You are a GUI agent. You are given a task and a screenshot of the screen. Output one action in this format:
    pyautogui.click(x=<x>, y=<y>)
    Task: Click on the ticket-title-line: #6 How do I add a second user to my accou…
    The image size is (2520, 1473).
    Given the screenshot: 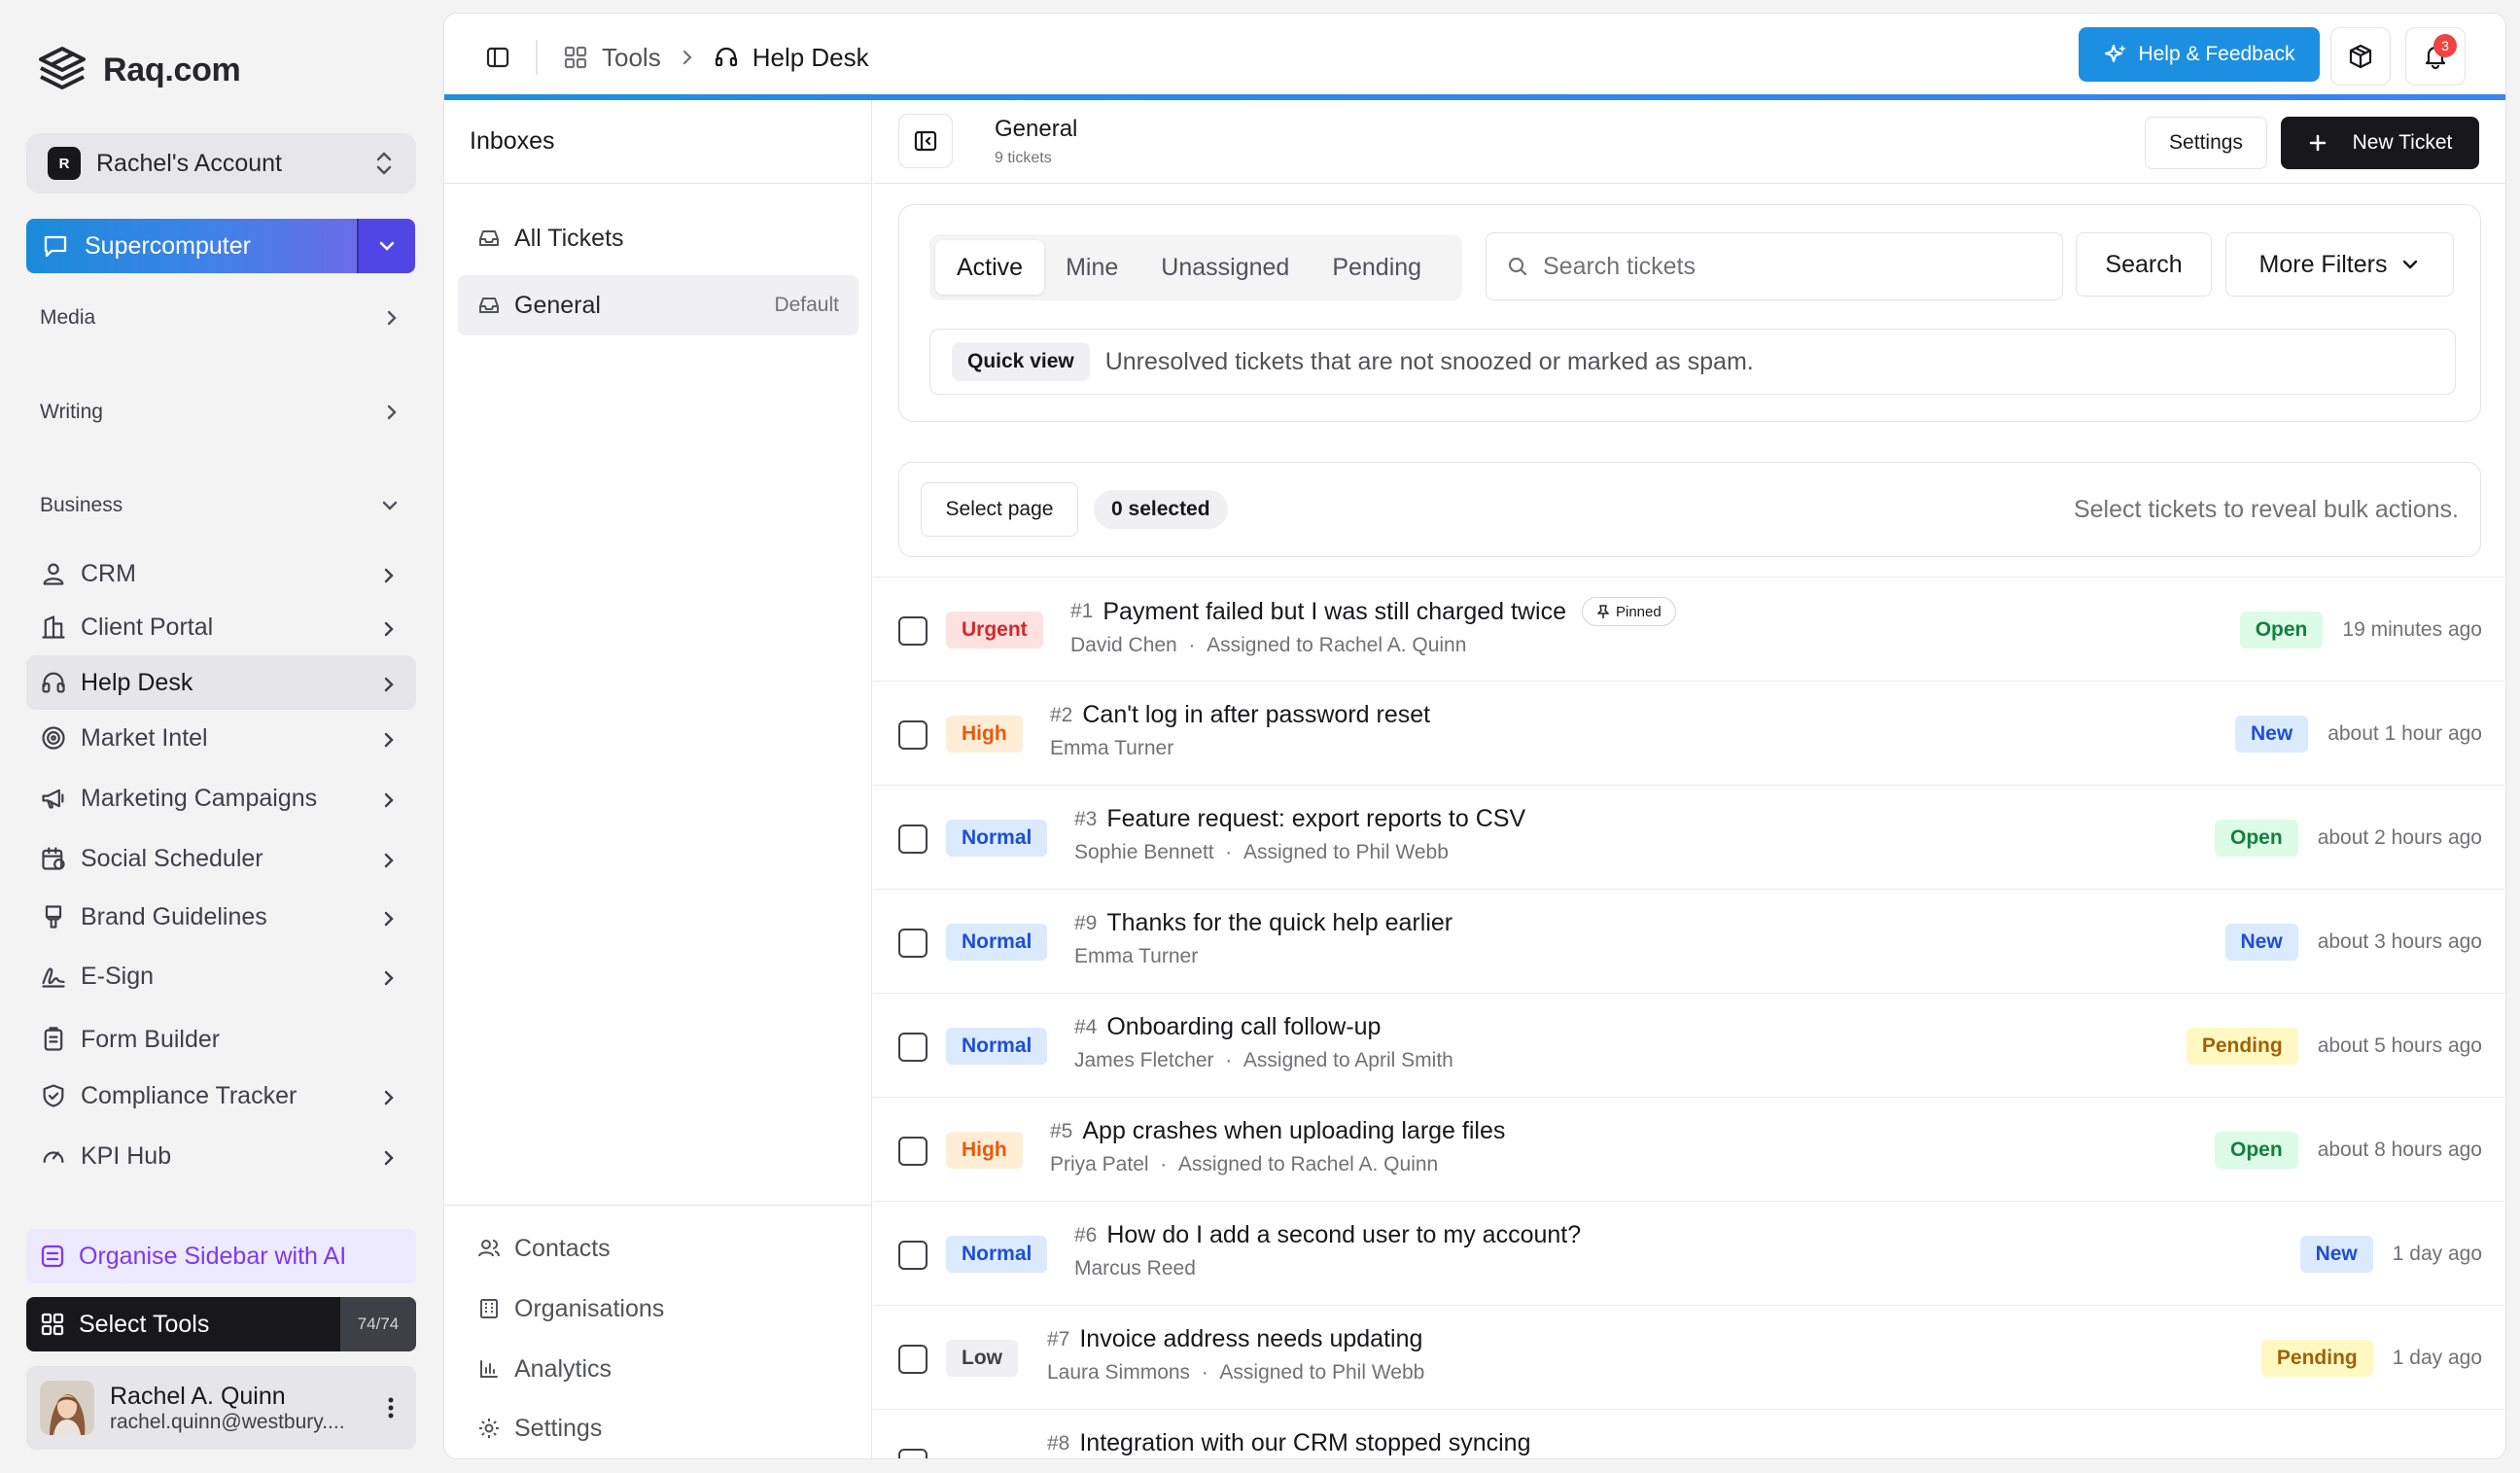 What is the action you would take?
    pyautogui.click(x=1327, y=1235)
    